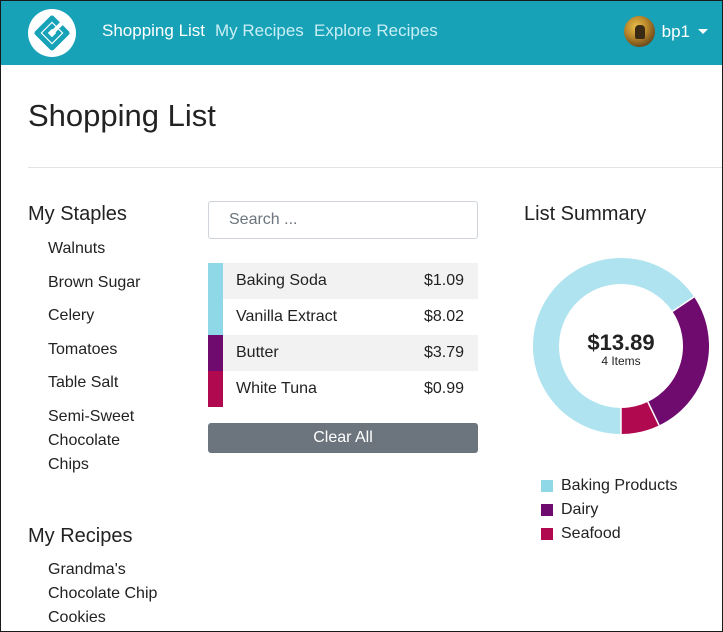  I want to click on clear-all-button: Clear All, so click(343, 438).